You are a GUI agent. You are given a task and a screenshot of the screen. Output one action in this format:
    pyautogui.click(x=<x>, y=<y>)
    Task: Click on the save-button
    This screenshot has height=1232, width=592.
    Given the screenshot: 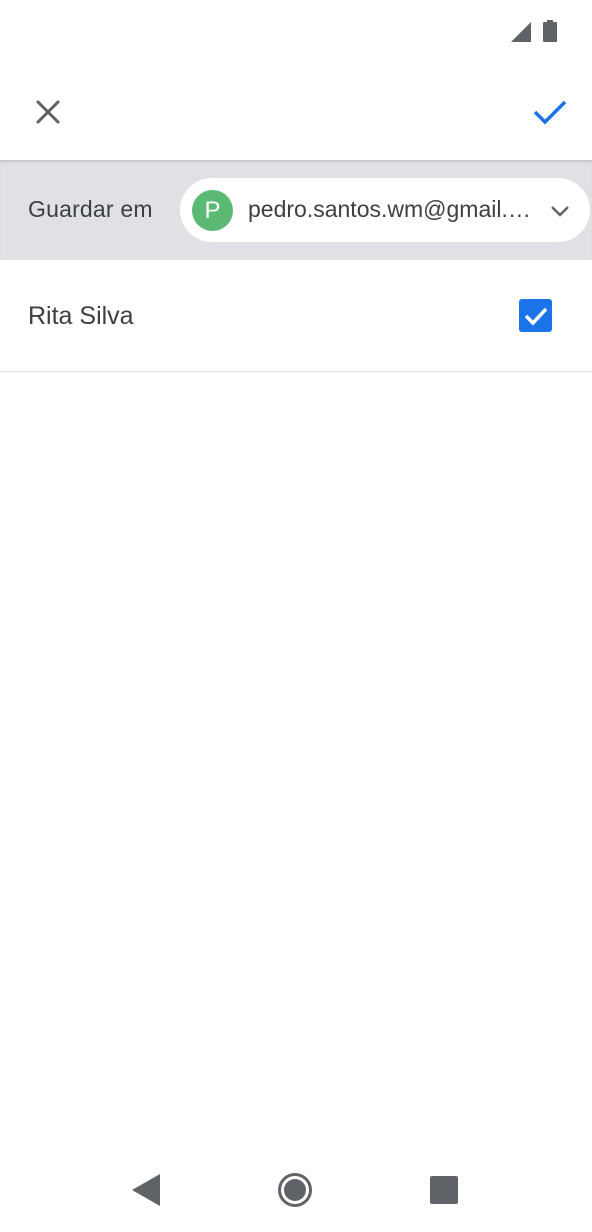 What is the action you would take?
    pyautogui.click(x=550, y=112)
    